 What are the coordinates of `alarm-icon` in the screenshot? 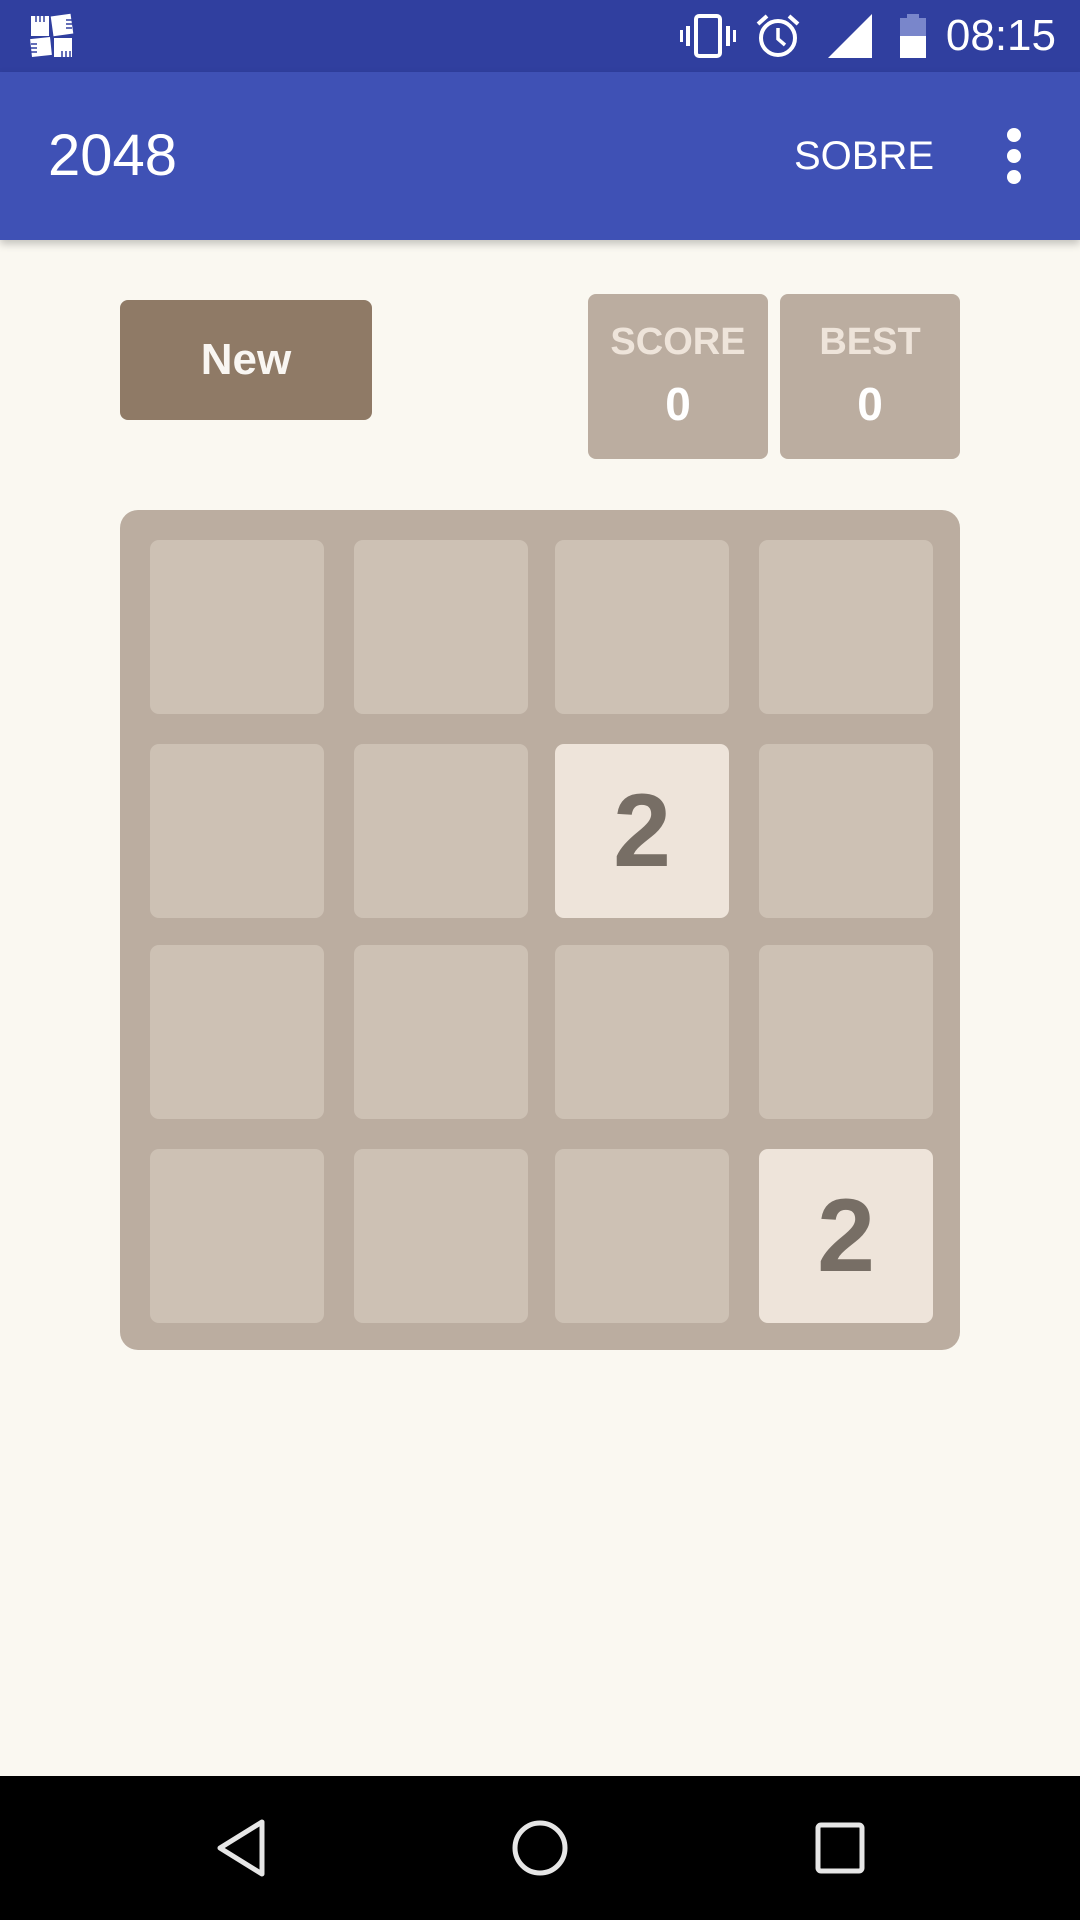 It's located at (778, 35).